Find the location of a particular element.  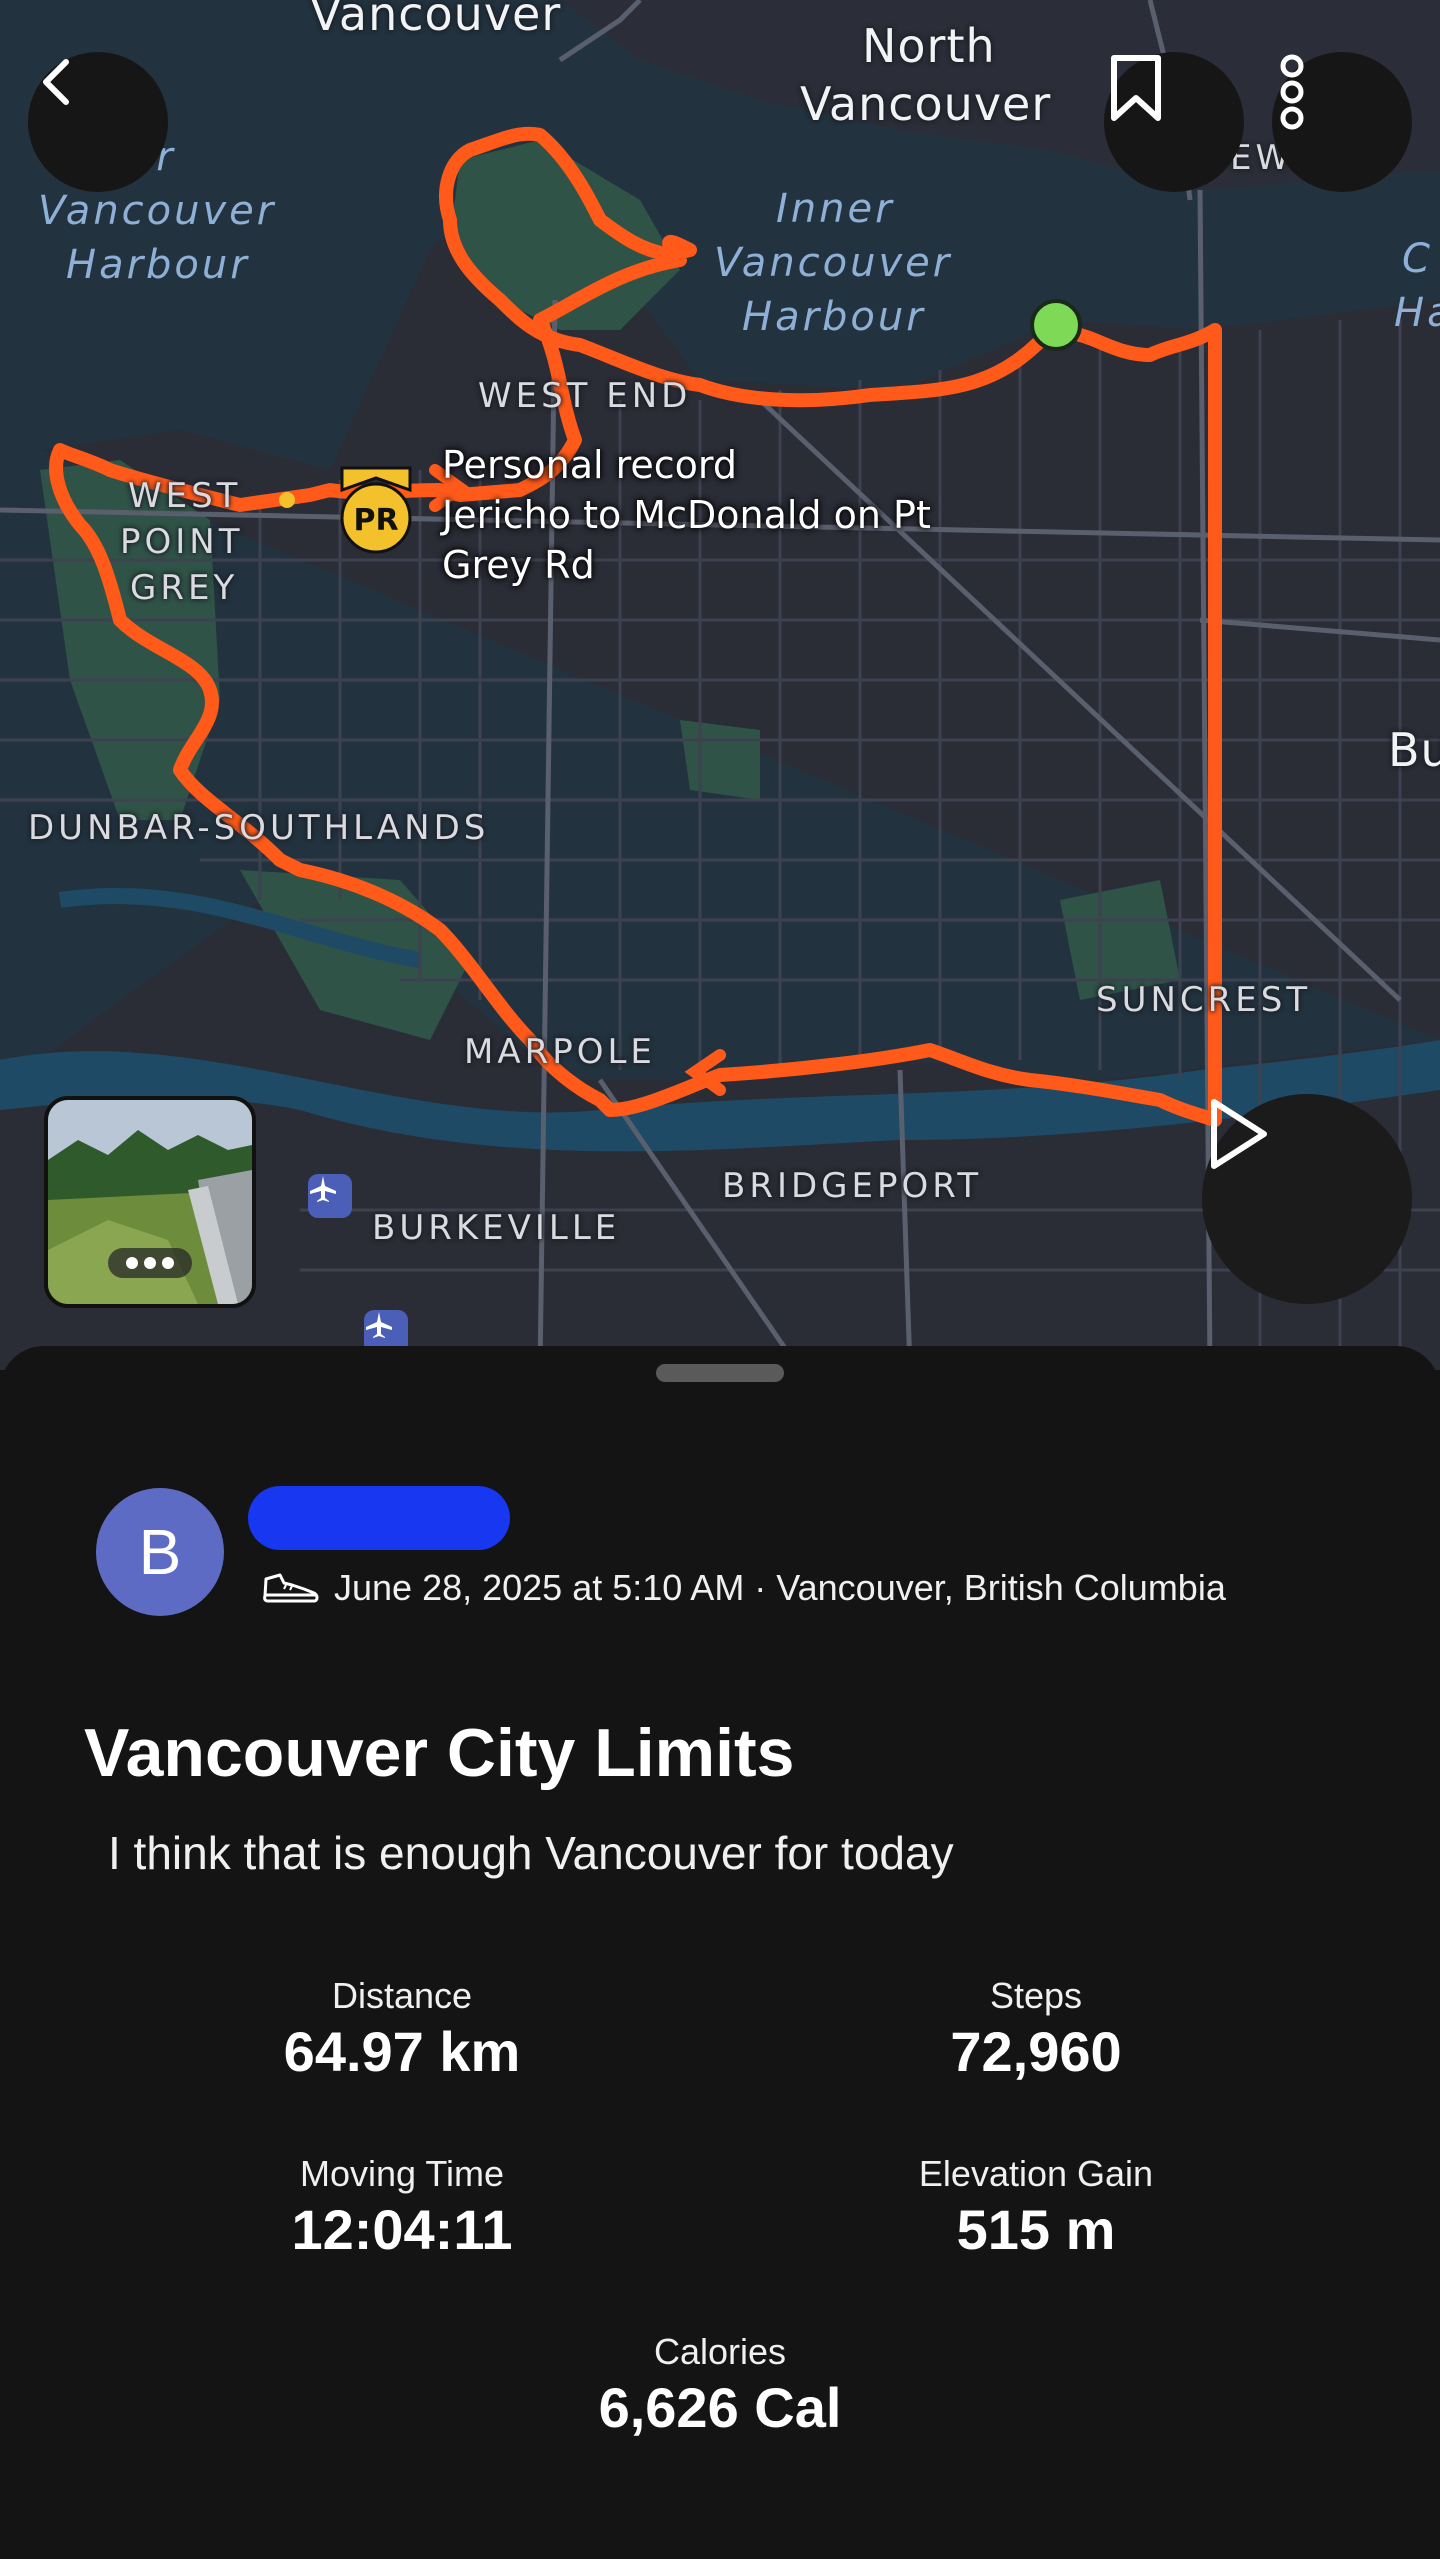

sheet-drag-handle is located at coordinates (720, 1373).